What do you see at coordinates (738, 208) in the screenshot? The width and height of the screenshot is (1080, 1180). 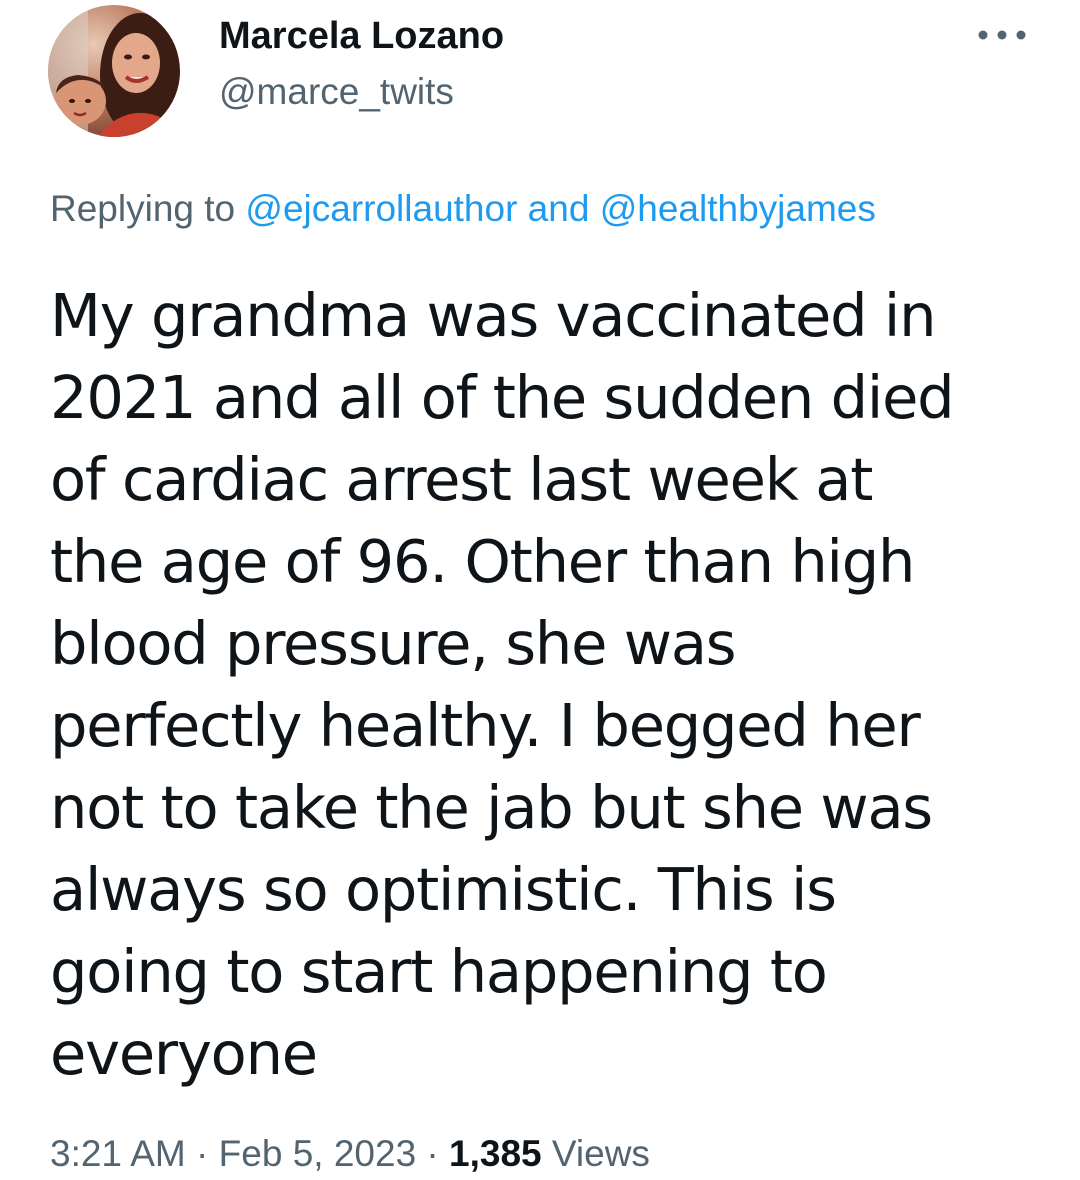 I see `mention-link-healthbyjames: @healthbyjames` at bounding box center [738, 208].